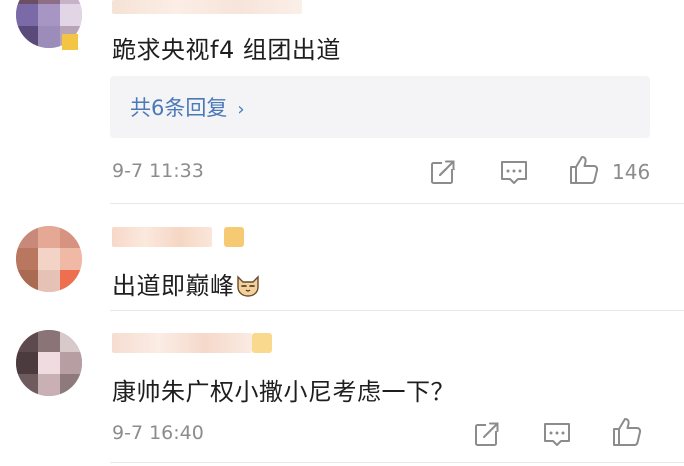 This screenshot has width=684, height=466. I want to click on like-count: 146, so click(631, 172).